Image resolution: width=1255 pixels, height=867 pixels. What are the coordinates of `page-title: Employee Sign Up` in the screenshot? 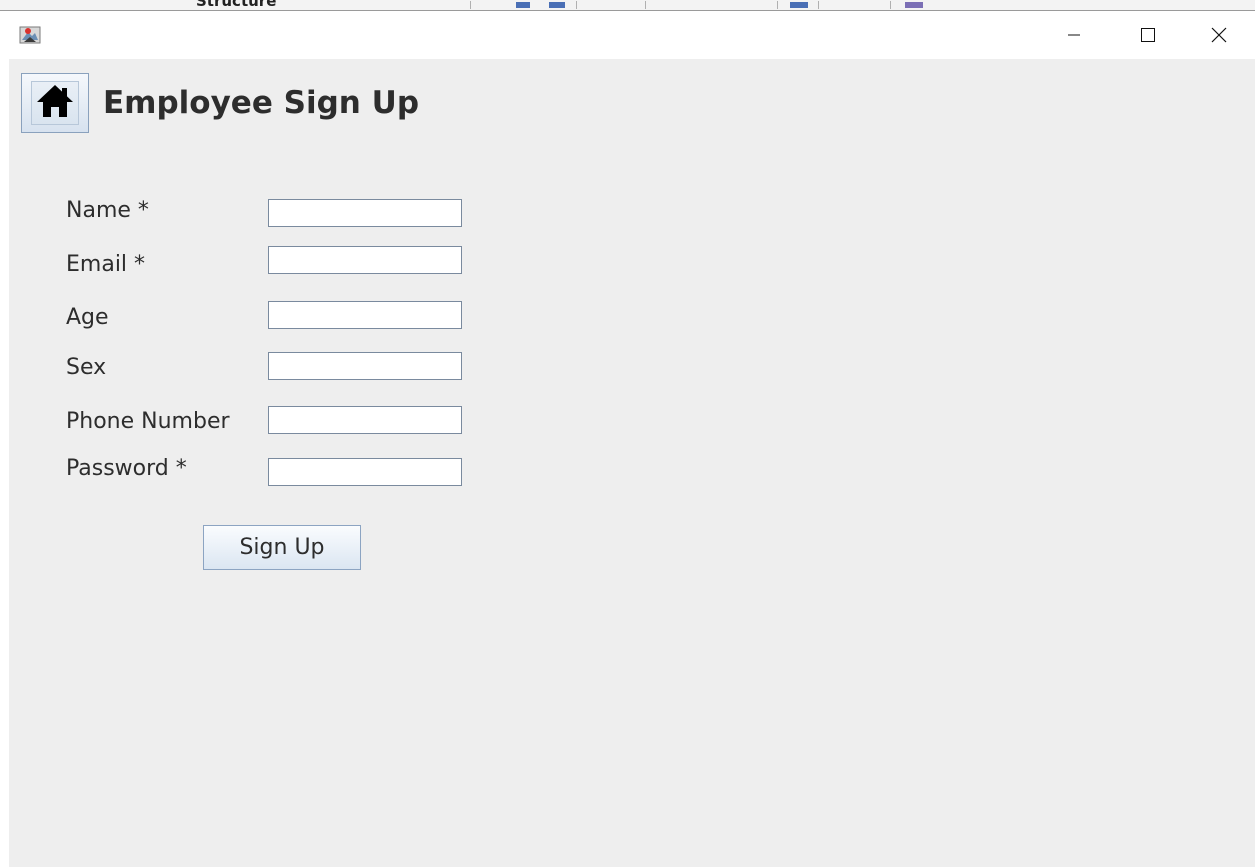 It's located at (261, 103).